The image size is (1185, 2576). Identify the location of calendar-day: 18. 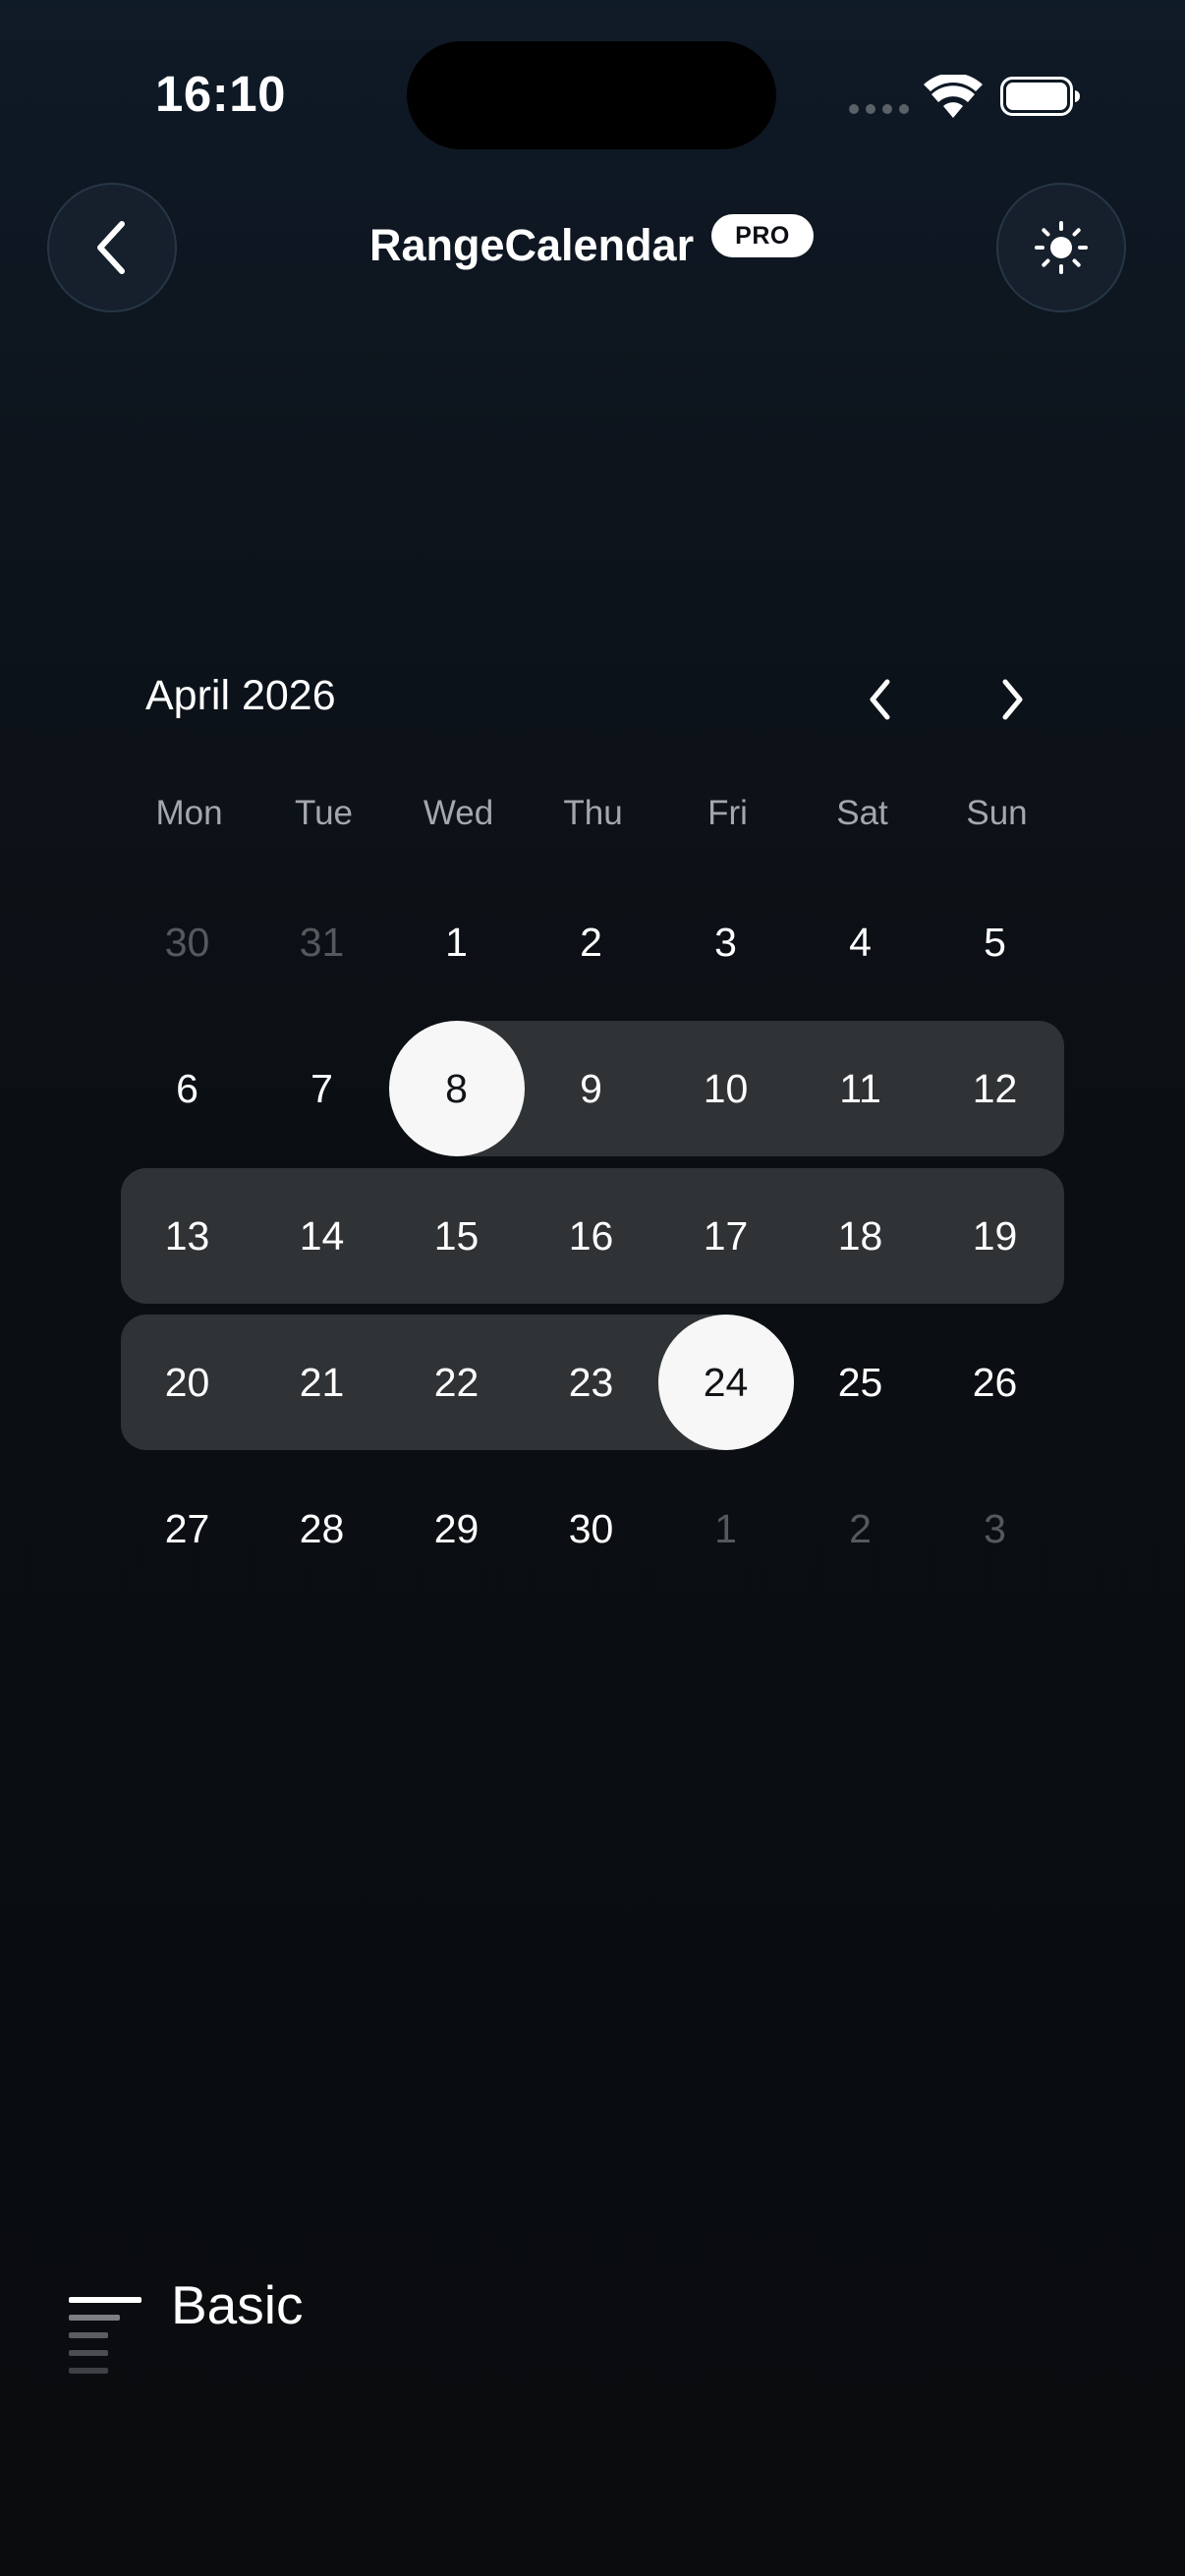
(861, 1236).